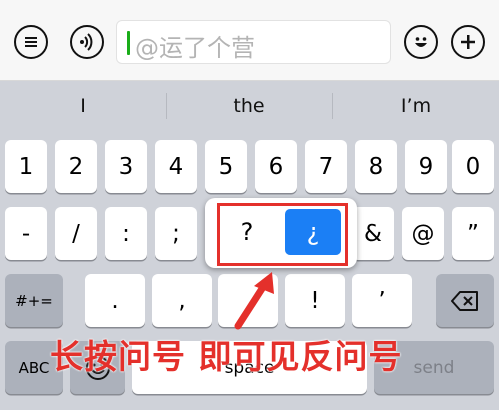 The width and height of the screenshot is (499, 410). Describe the element at coordinates (423, 233) in the screenshot. I see `key-at: @` at that location.